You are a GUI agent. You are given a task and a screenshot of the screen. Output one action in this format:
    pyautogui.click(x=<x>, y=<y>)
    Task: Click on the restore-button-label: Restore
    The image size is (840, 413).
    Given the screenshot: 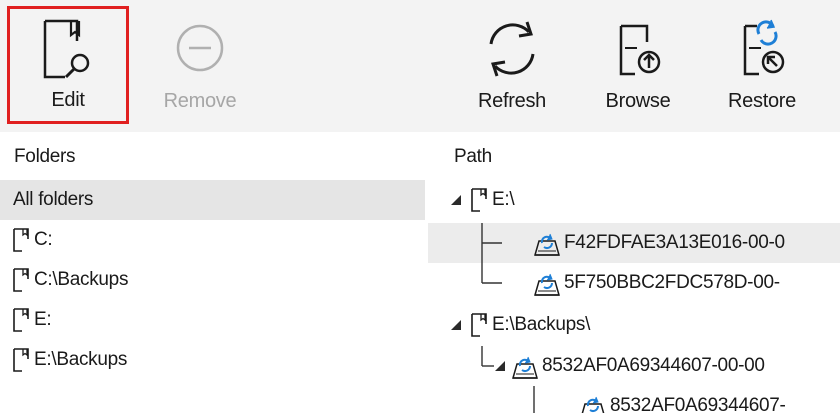 What is the action you would take?
    pyautogui.click(x=762, y=101)
    